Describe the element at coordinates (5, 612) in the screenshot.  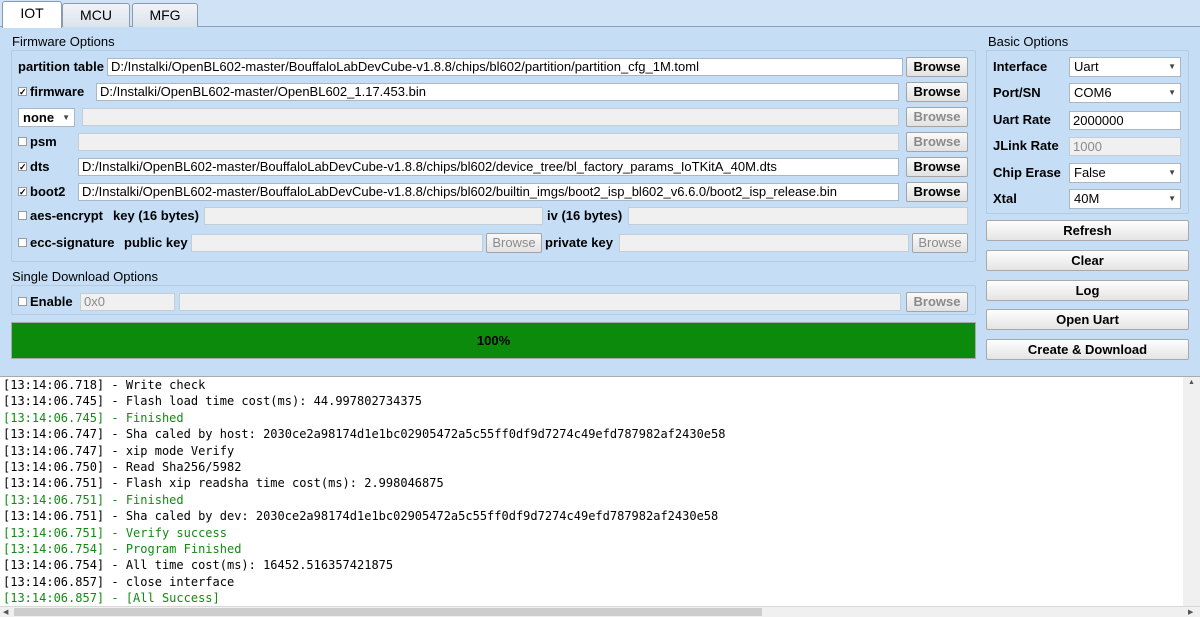
I see `scroll-left-icon: ◀` at that location.